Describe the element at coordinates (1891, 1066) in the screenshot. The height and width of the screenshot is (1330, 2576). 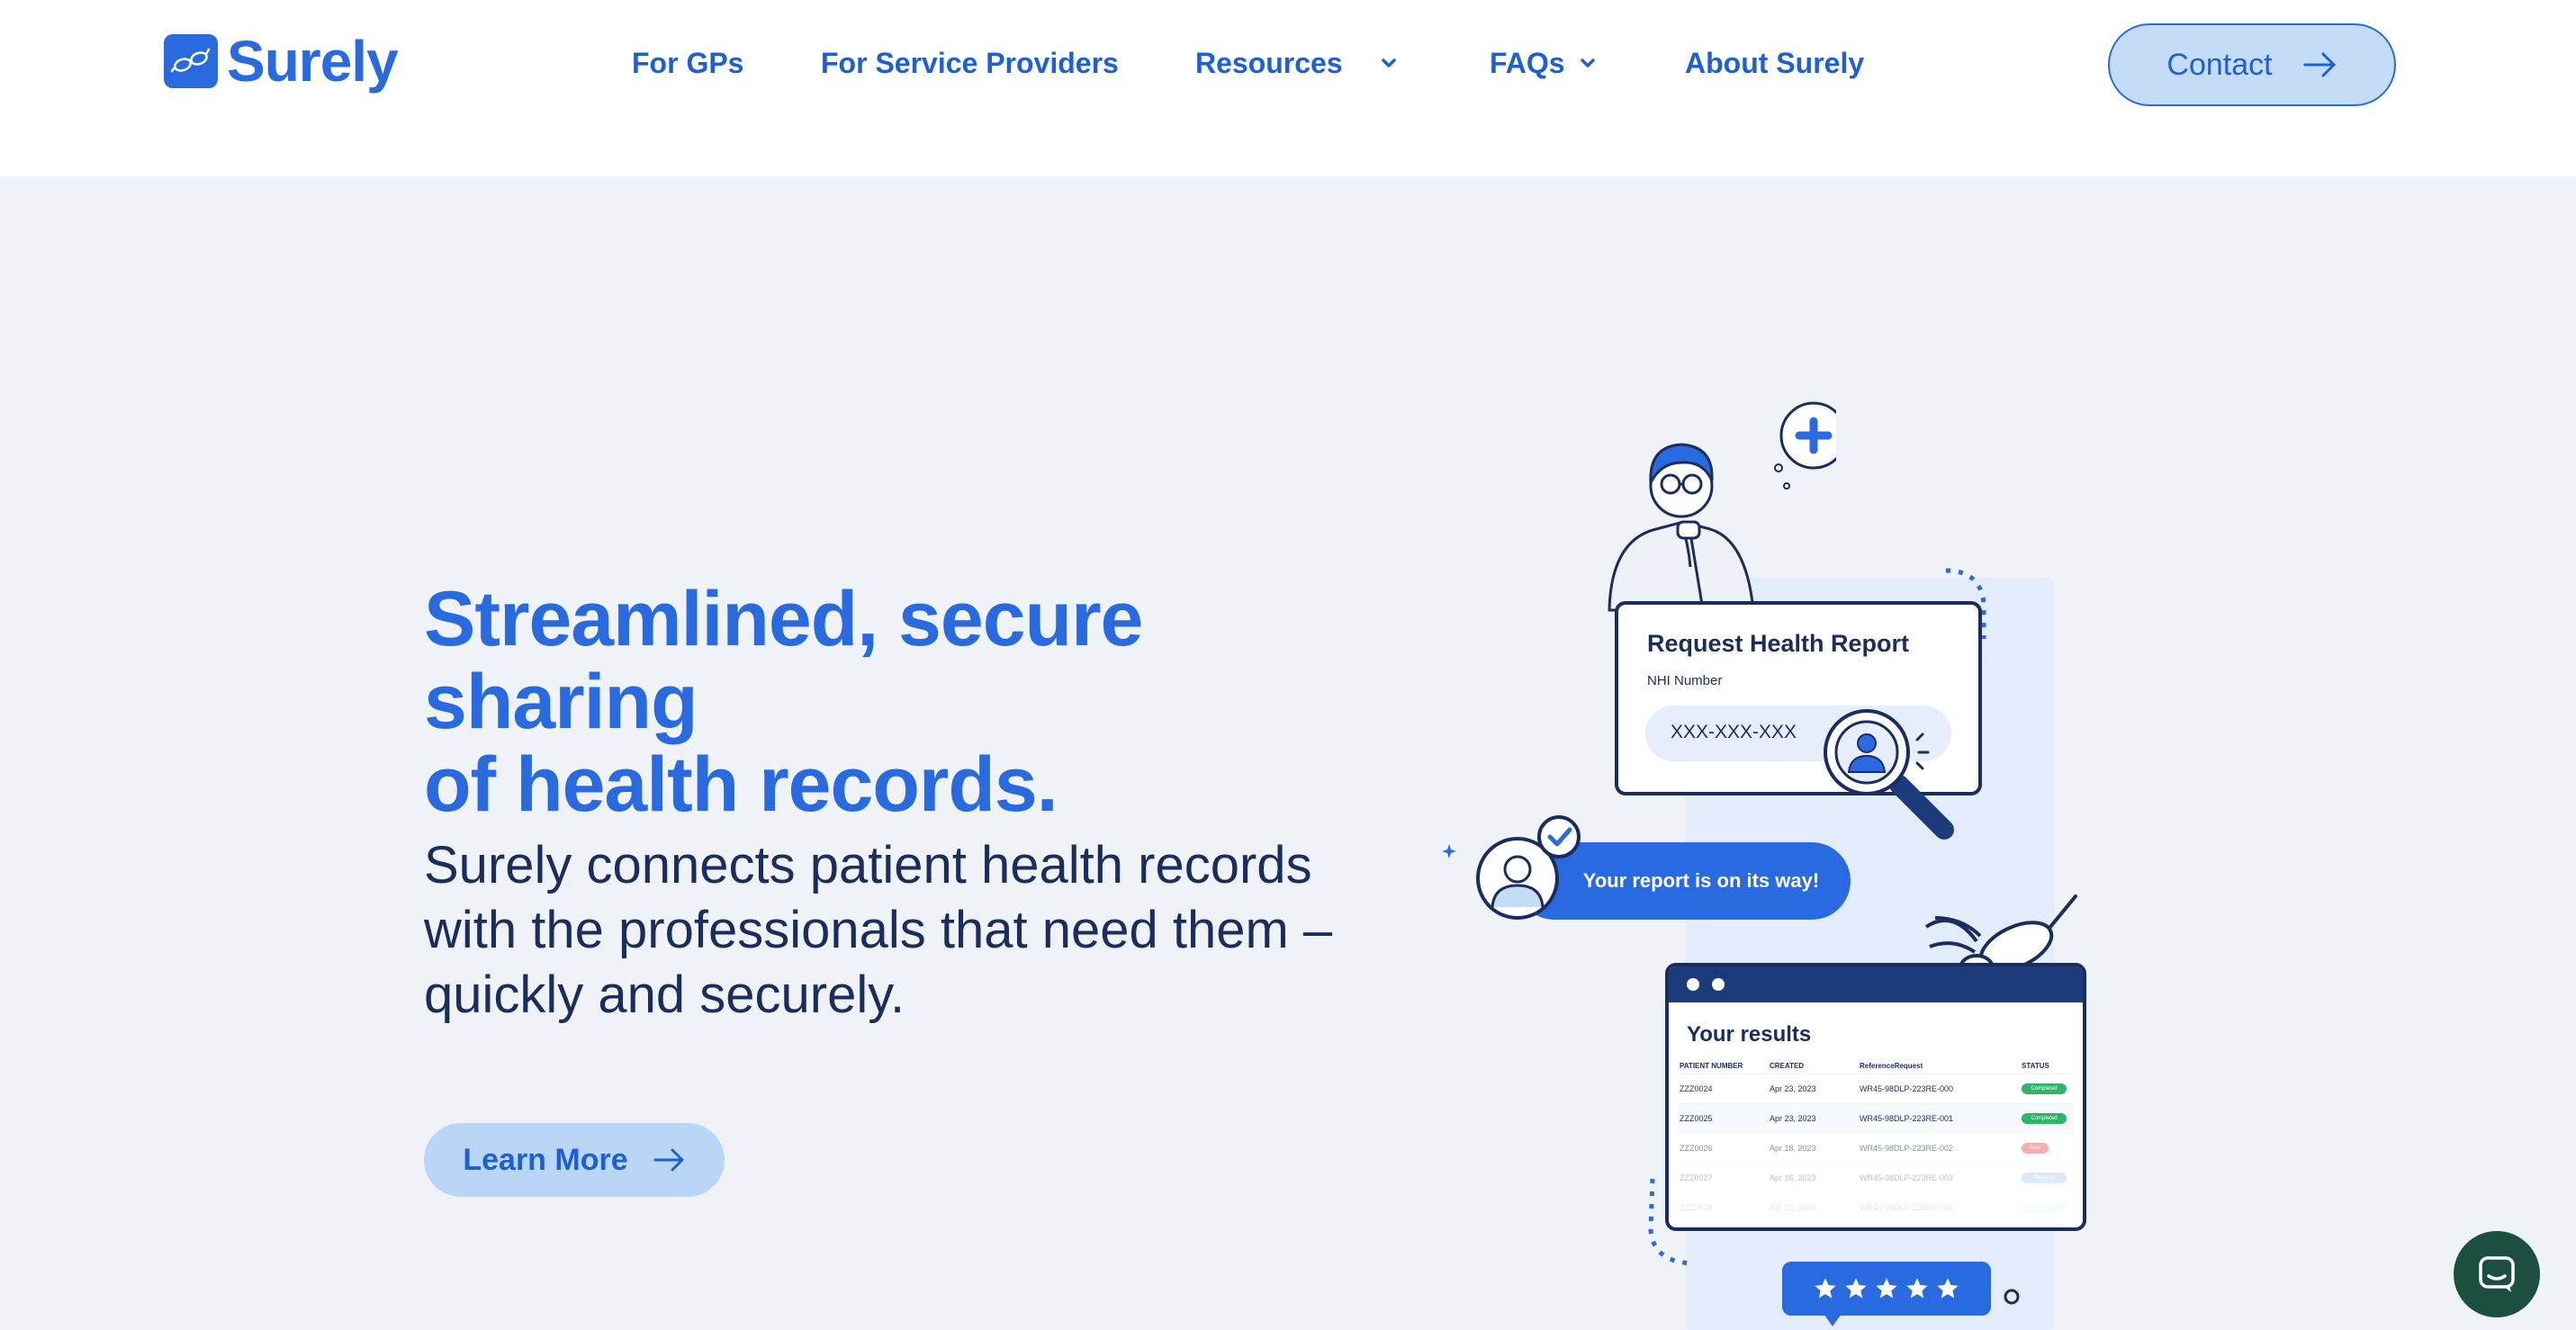
I see `column-header: ReferenceRequest` at that location.